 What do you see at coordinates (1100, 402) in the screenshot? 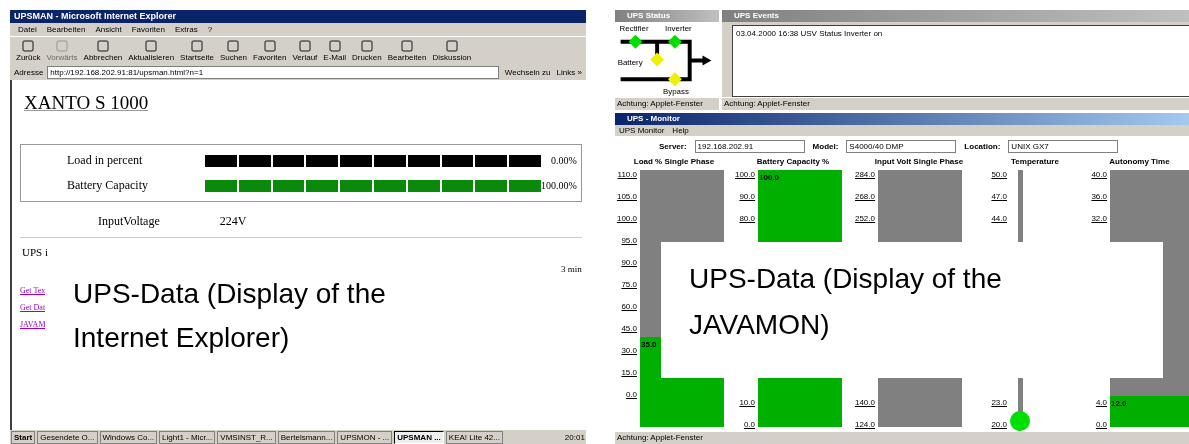
I see `tick-label: 4.0` at bounding box center [1100, 402].